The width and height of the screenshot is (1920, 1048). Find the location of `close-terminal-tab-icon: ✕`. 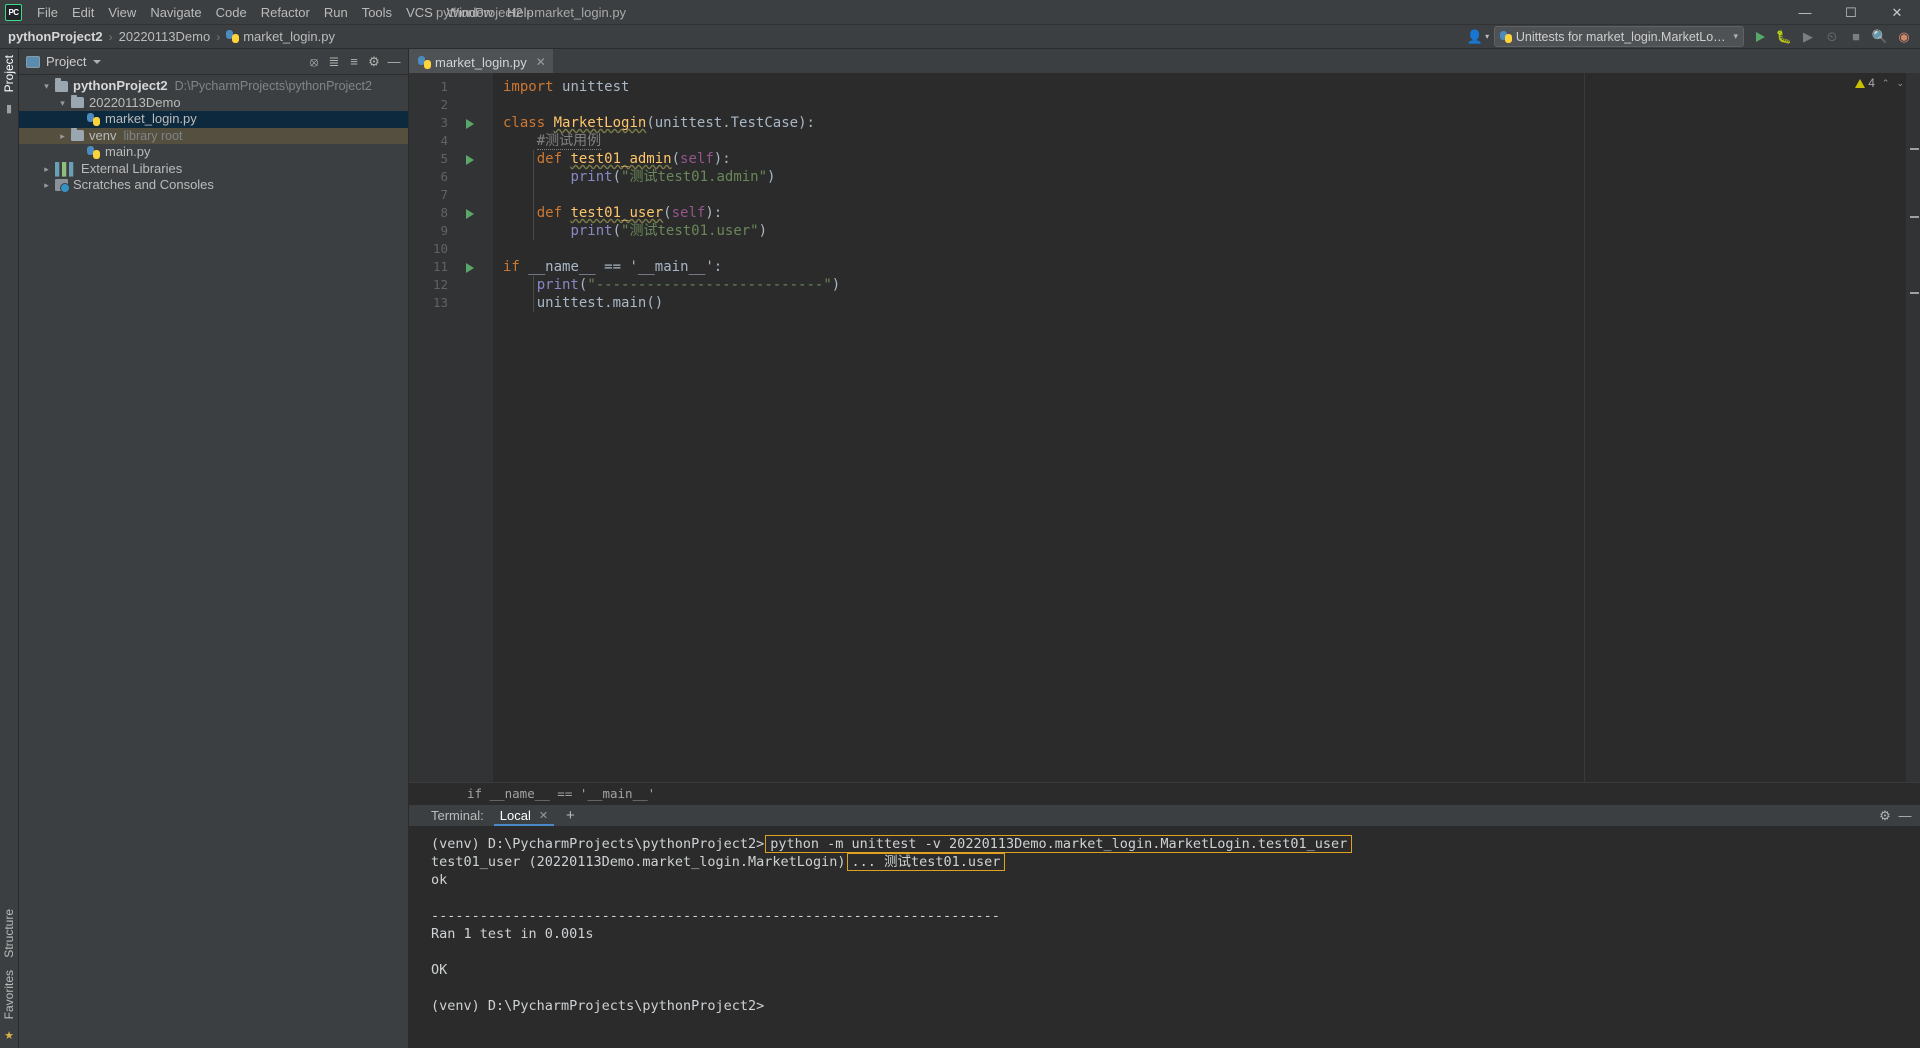

close-terminal-tab-icon: ✕ is located at coordinates (543, 815).